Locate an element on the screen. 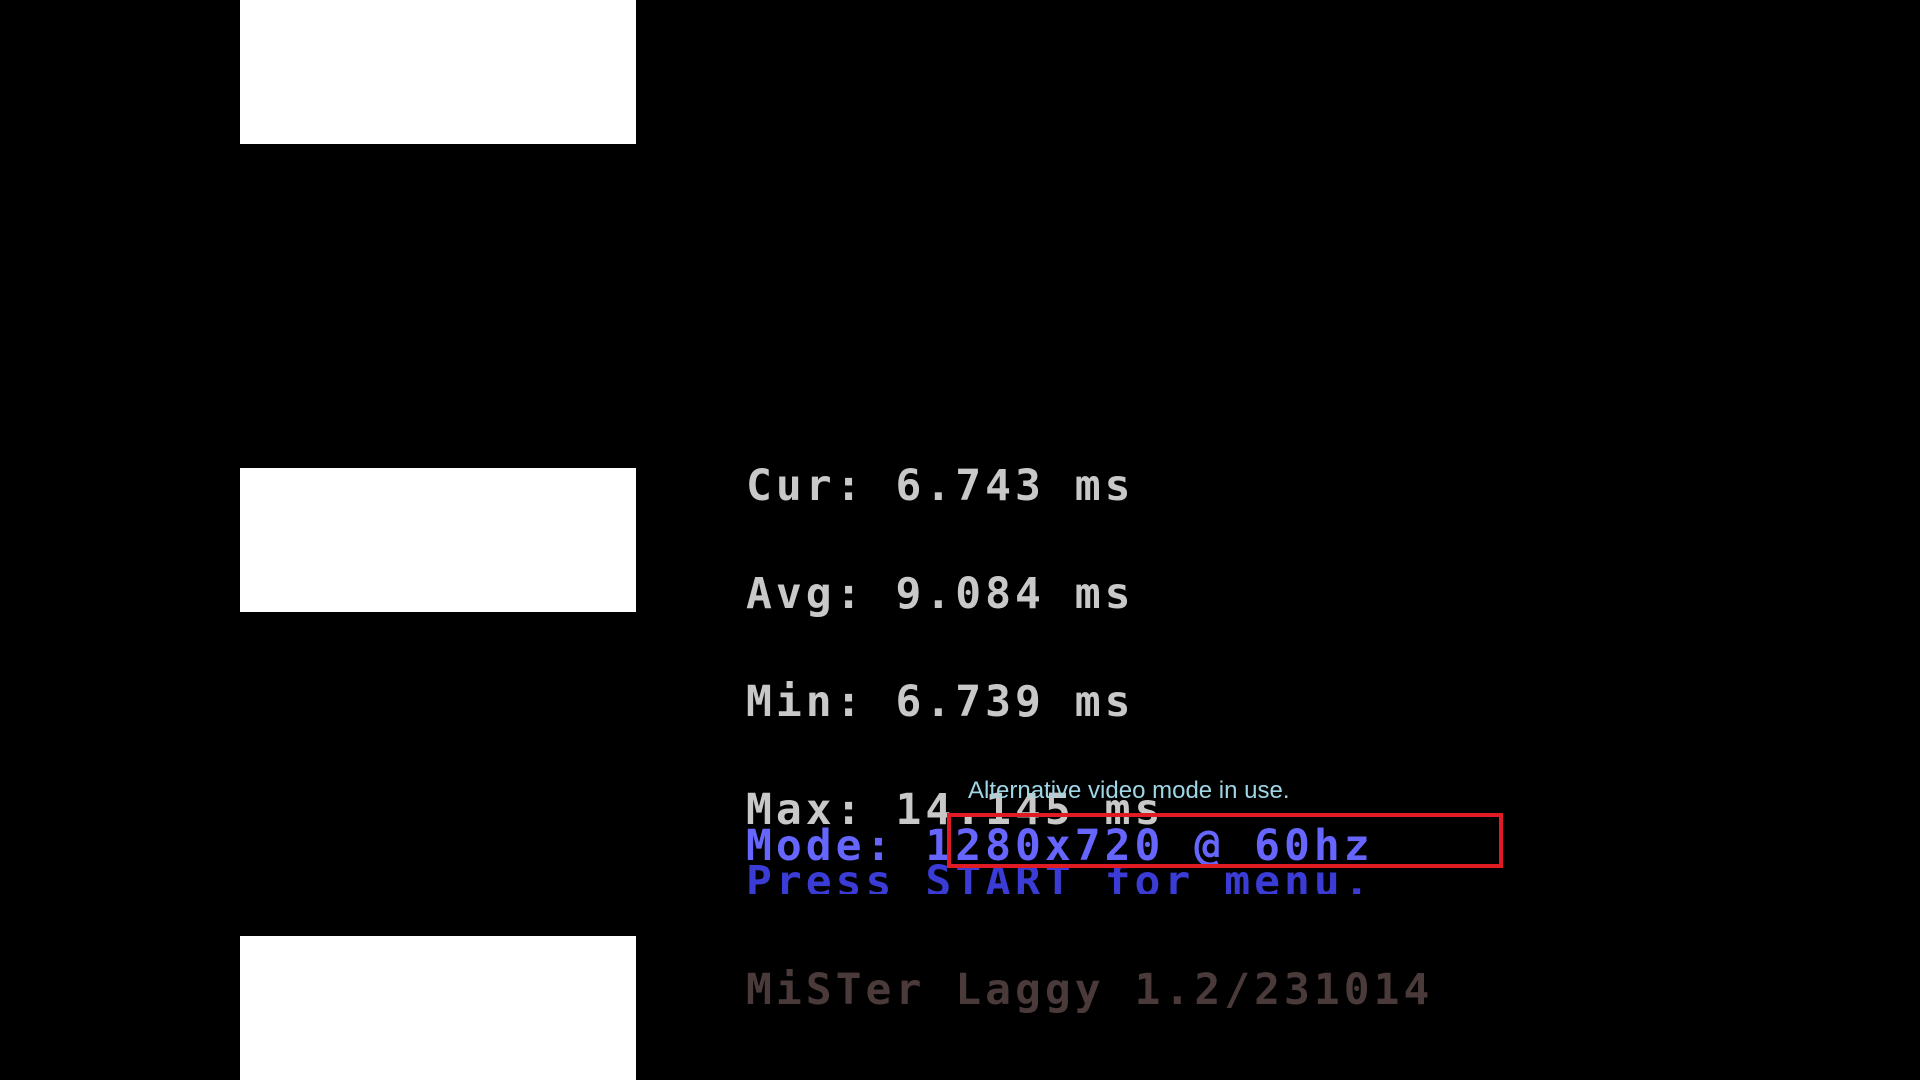  mode-highlight-box is located at coordinates (1225, 840).